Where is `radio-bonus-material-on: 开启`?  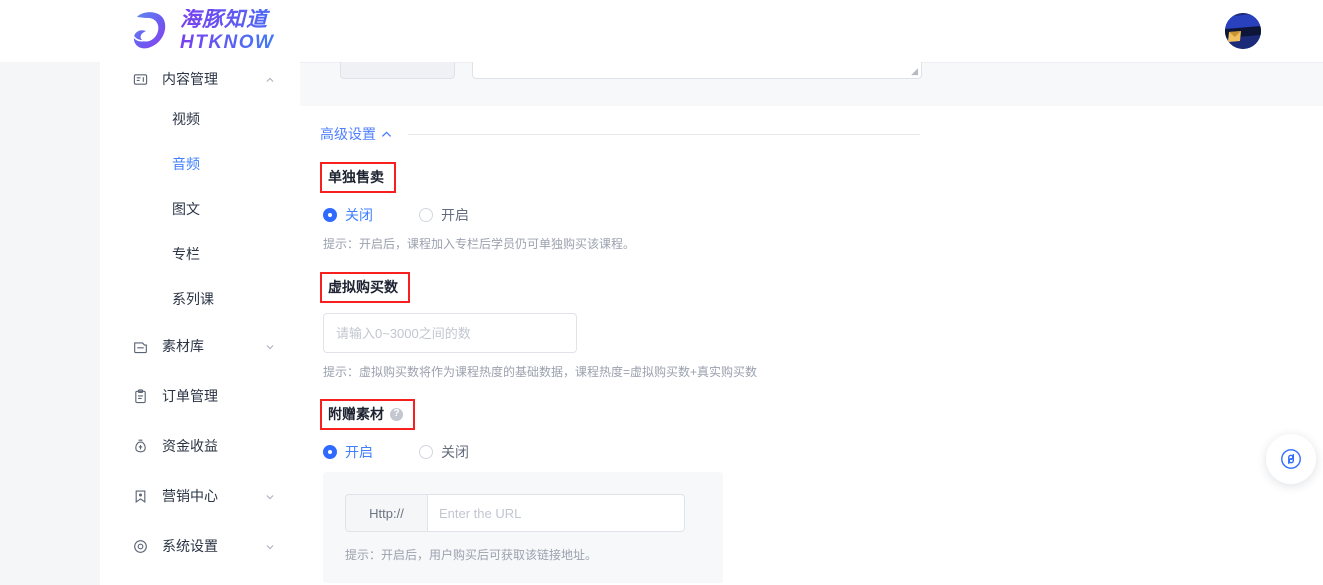
radio-bonus-material-on: 开启 is located at coordinates (348, 452).